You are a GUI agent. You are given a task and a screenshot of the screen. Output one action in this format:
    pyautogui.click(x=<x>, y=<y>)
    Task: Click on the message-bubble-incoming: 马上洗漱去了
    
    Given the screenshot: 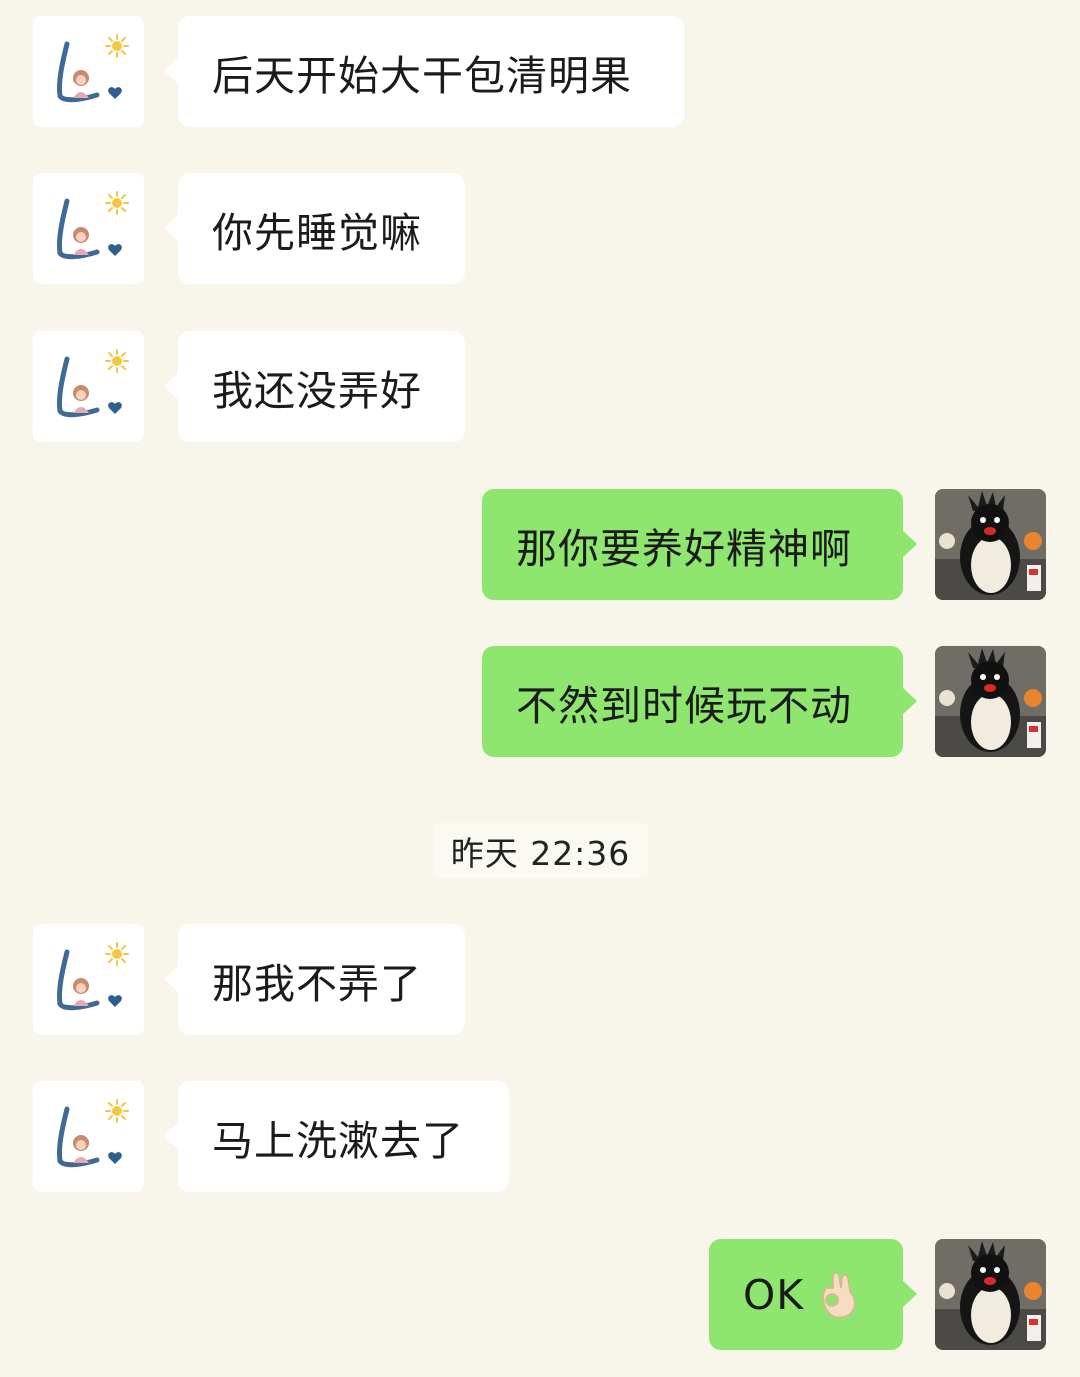 What is the action you would take?
    pyautogui.click(x=336, y=1136)
    